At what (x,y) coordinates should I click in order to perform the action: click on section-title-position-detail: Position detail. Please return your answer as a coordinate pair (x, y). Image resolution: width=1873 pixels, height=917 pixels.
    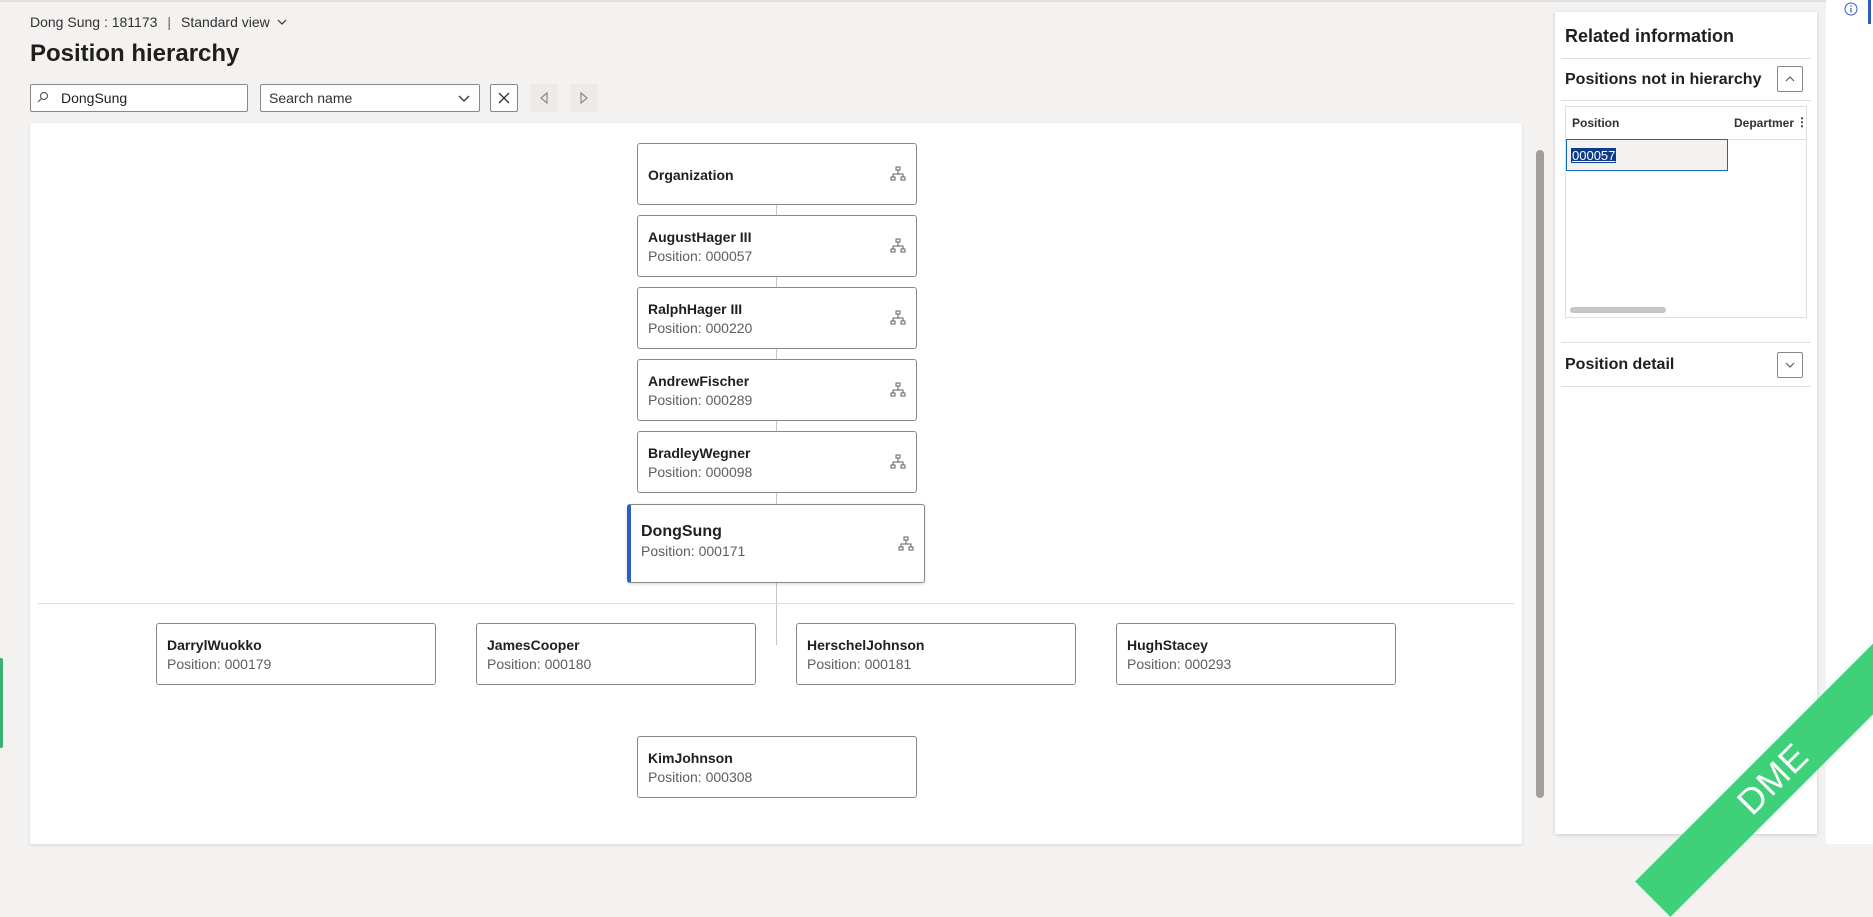
    Looking at the image, I should click on (1620, 364).